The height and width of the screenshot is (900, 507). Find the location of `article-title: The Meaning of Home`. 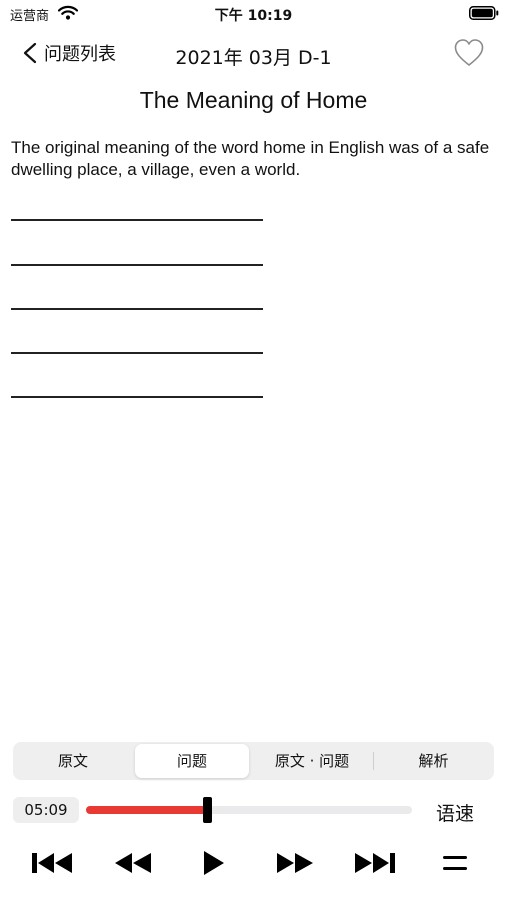

article-title: The Meaning of Home is located at coordinates (253, 100).